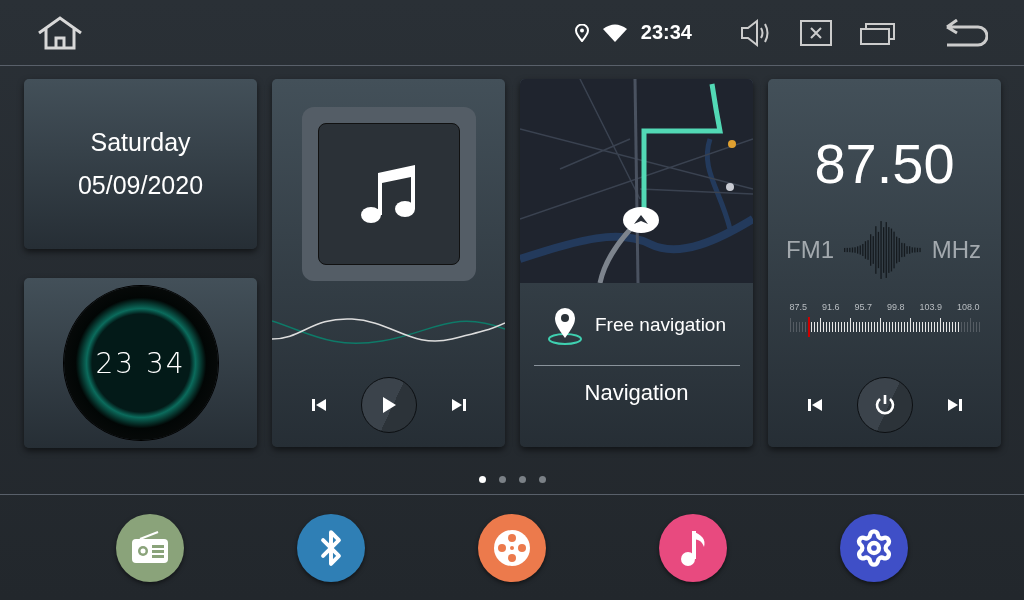 The width and height of the screenshot is (1024, 600). What do you see at coordinates (956, 250) in the screenshot?
I see `unit-label: MHz` at bounding box center [956, 250].